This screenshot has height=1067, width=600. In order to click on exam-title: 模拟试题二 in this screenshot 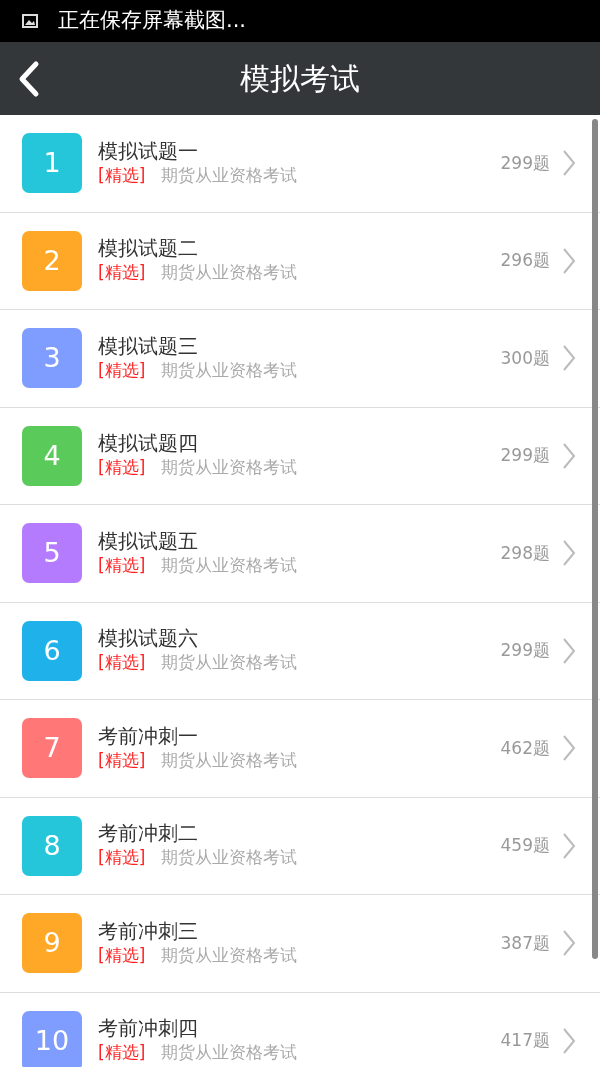, I will do `click(148, 248)`.